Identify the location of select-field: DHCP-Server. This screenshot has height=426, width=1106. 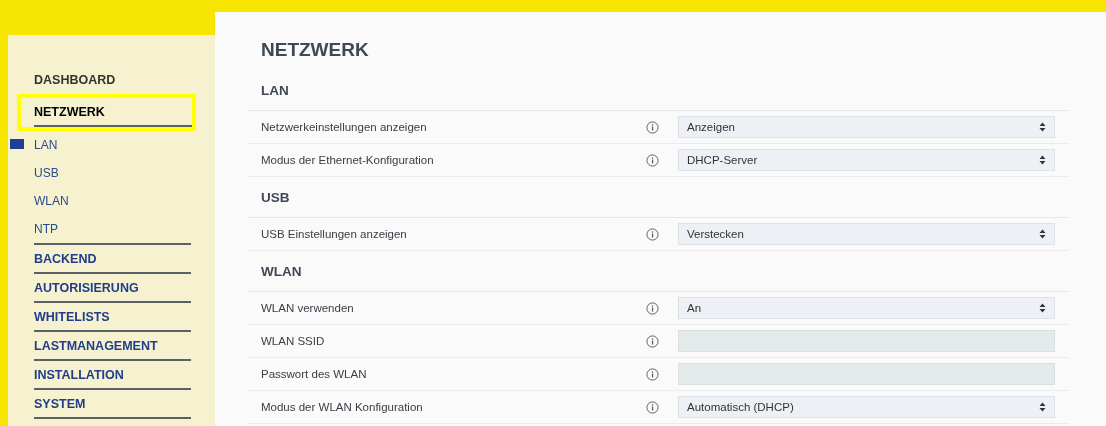
(866, 160).